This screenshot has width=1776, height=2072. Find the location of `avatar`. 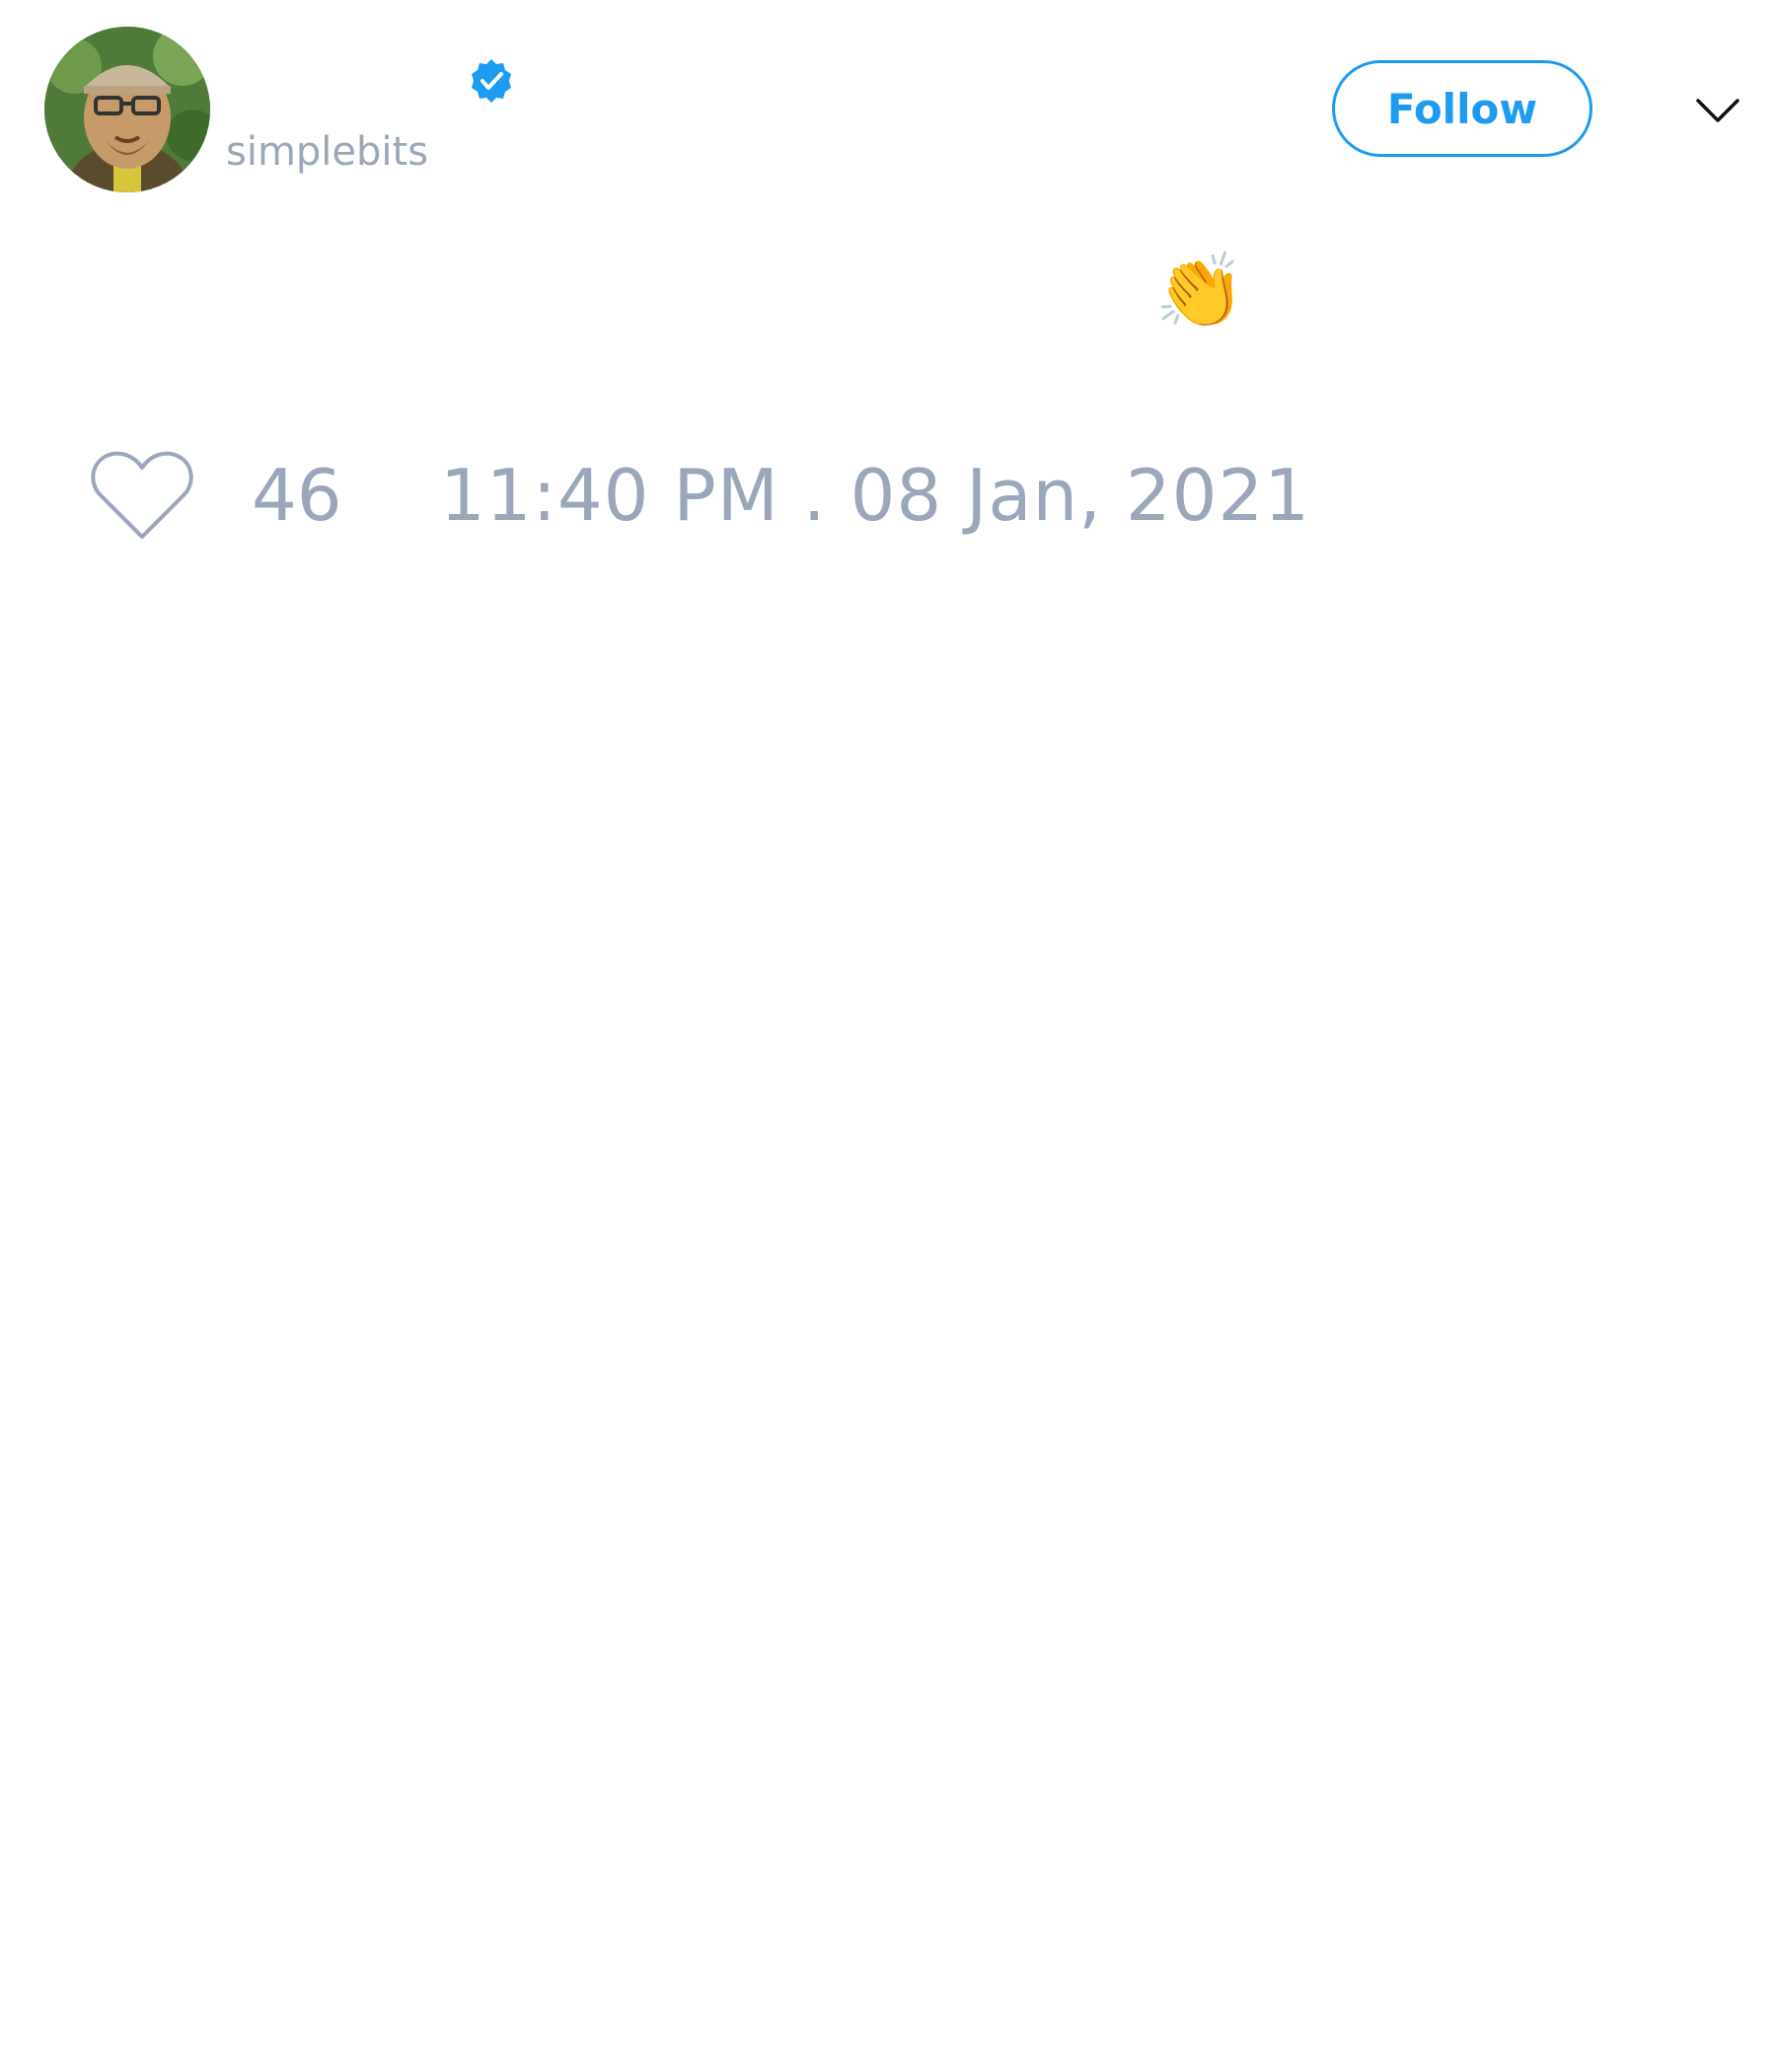

avatar is located at coordinates (127, 110).